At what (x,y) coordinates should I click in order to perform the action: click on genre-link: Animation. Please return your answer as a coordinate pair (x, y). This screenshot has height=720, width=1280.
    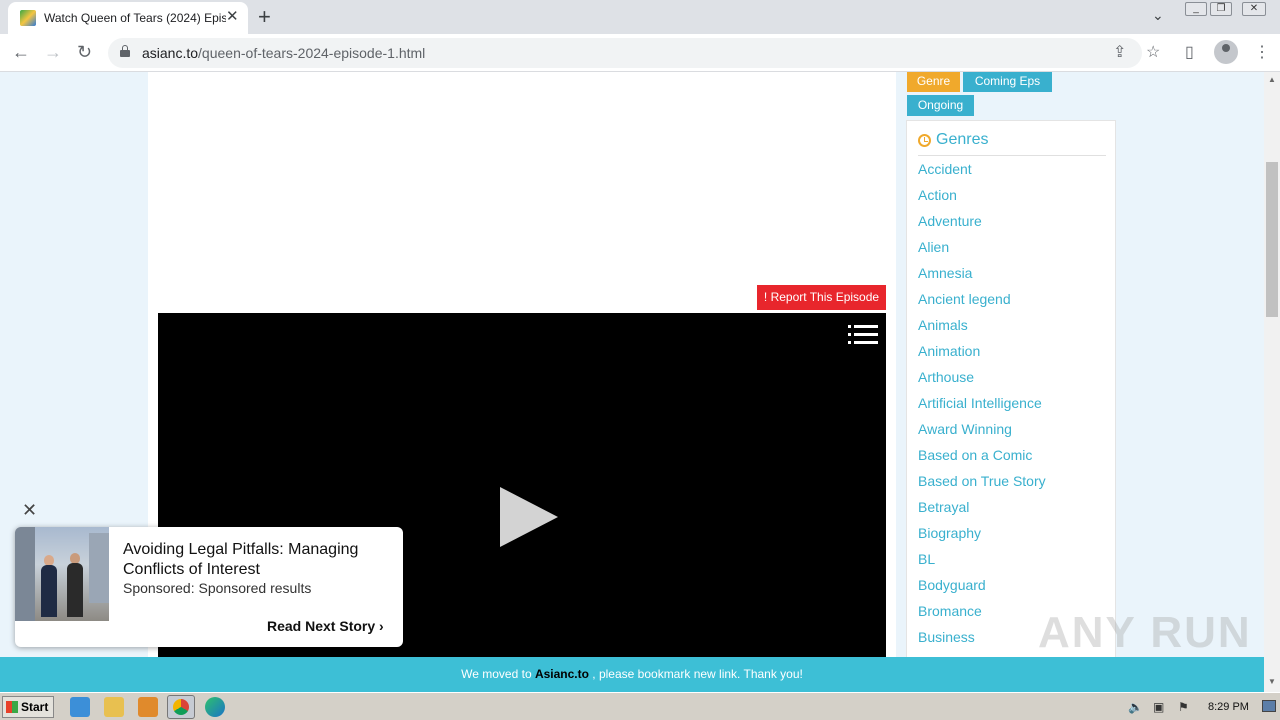
    Looking at the image, I should click on (982, 354).